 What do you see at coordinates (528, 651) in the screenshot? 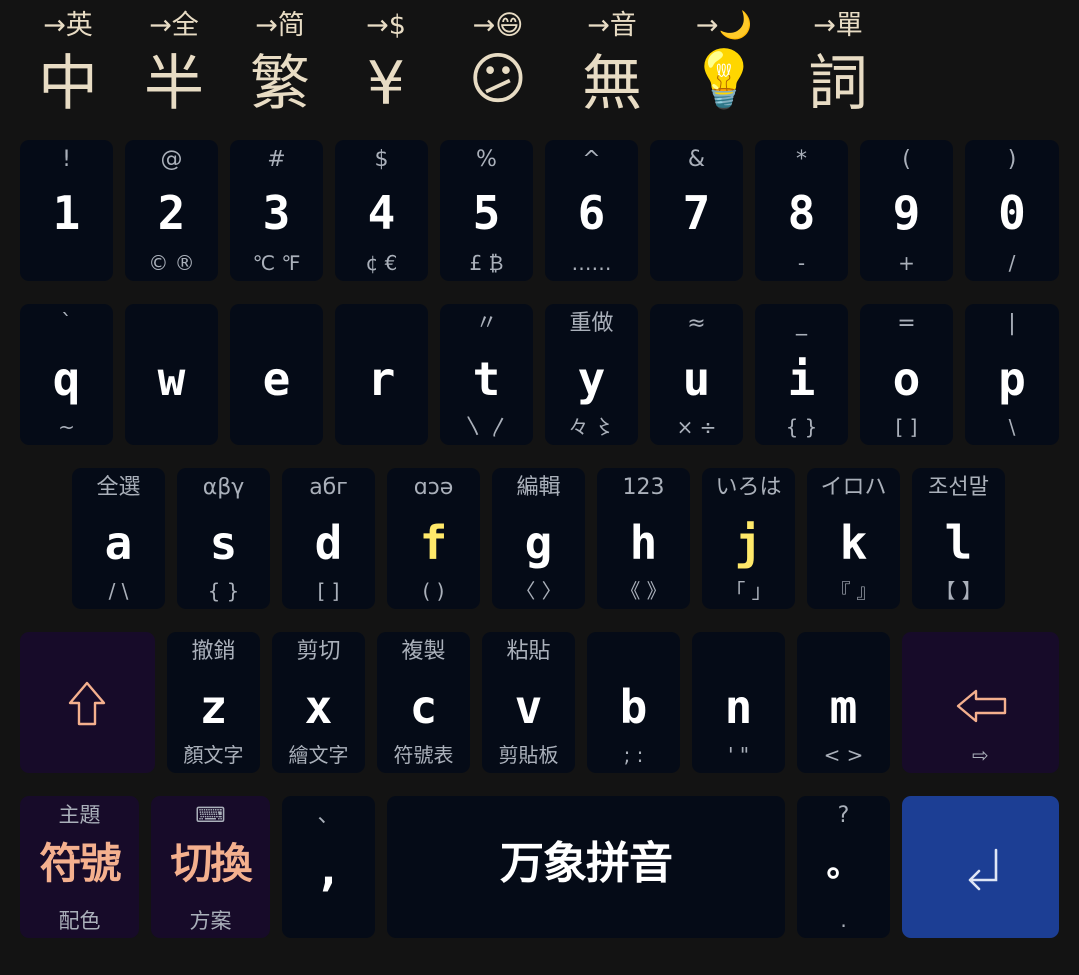
I see `key-top-label: 粘貼` at bounding box center [528, 651].